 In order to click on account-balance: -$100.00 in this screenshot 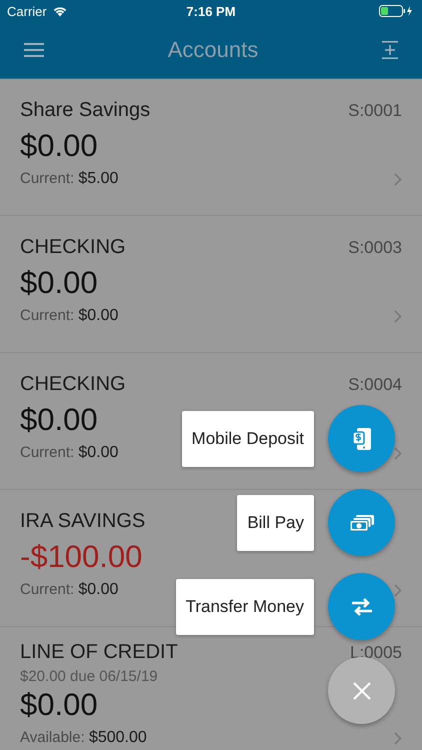, I will do `click(81, 557)`.